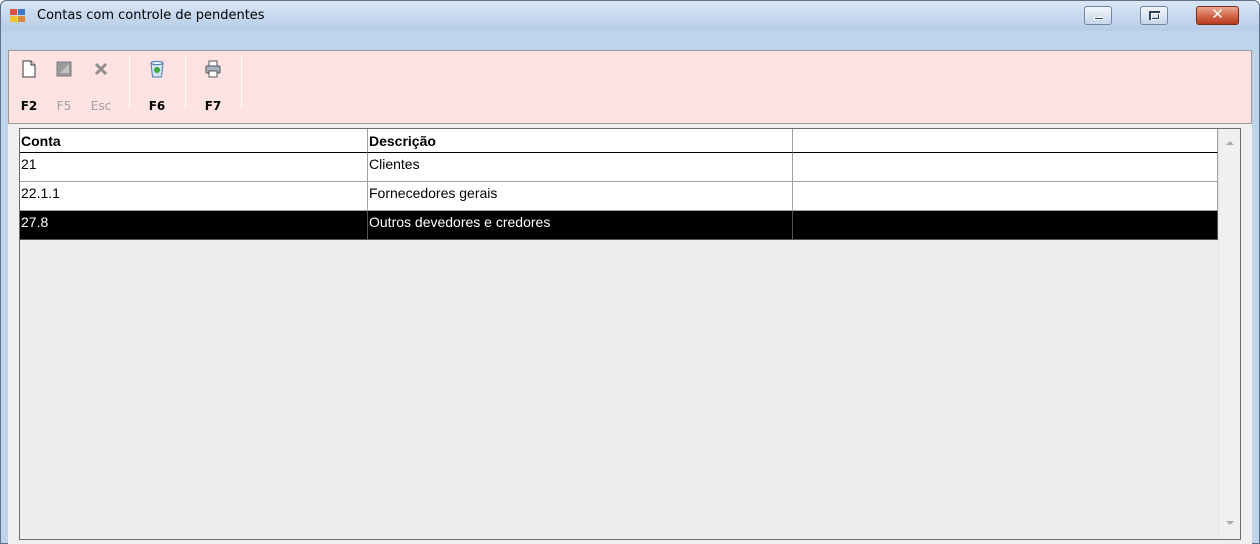 The width and height of the screenshot is (1260, 544). I want to click on cancel-button: Esc, so click(101, 87).